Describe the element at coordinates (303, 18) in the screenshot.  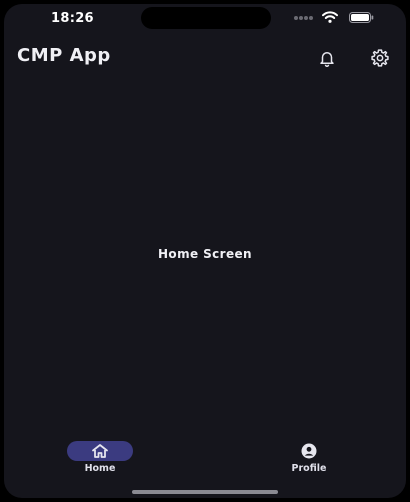
I see `cellular-signal-icon` at that location.